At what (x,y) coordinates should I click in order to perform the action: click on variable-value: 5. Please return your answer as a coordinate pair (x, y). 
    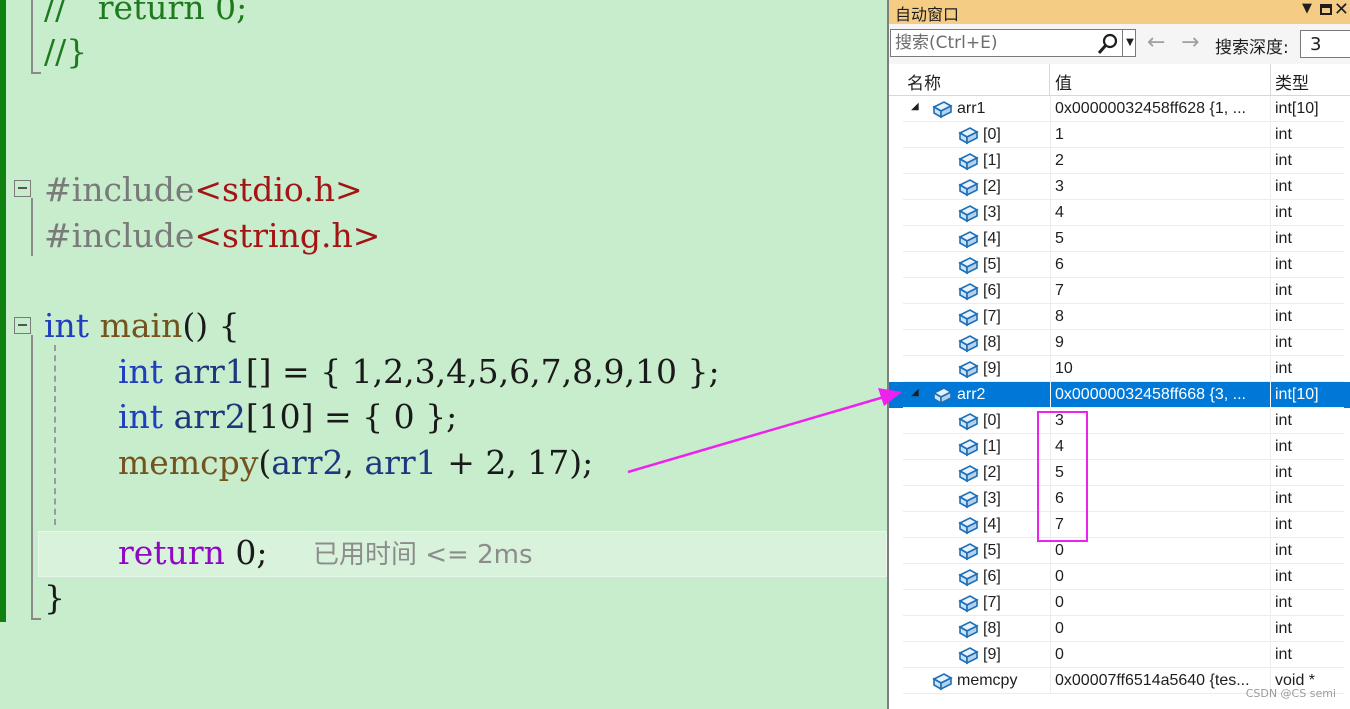
    Looking at the image, I should click on (1162, 239).